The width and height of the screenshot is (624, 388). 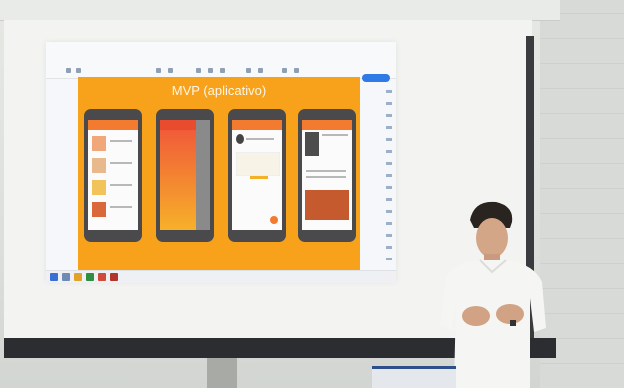 I want to click on presenter-person, so click(x=493, y=294).